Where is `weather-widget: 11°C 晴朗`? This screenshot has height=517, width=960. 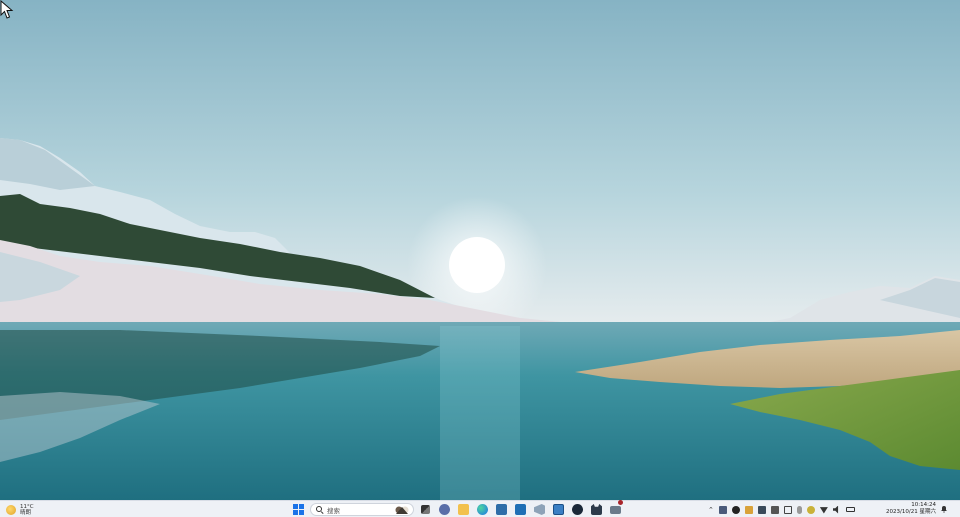
weather-widget: 11°C 晴朗 is located at coordinates (20, 509).